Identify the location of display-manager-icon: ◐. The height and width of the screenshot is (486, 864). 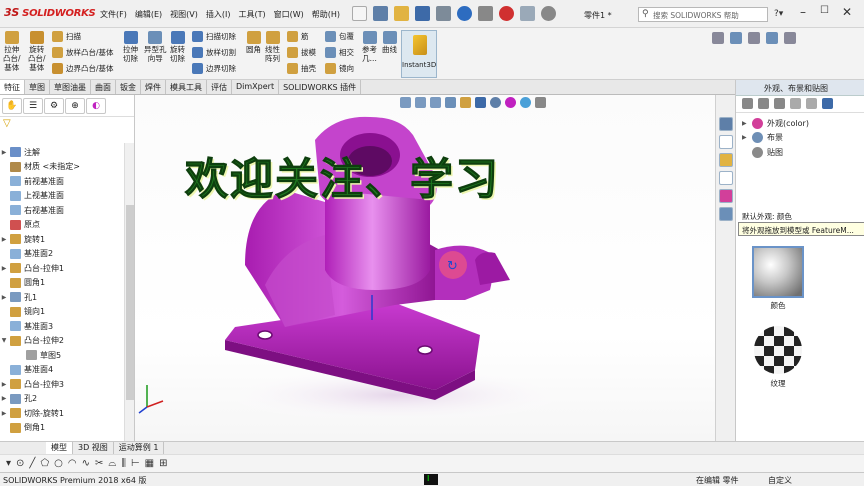
(96, 106).